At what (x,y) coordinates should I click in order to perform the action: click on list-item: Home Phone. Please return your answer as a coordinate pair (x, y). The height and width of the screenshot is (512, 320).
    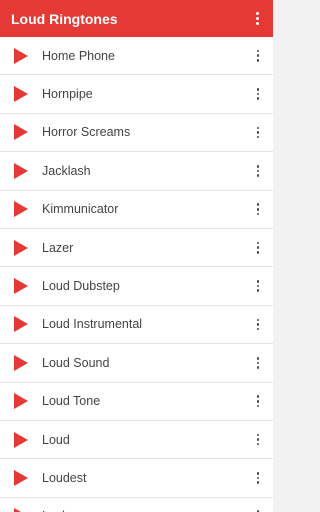
    Looking at the image, I should click on (136, 56).